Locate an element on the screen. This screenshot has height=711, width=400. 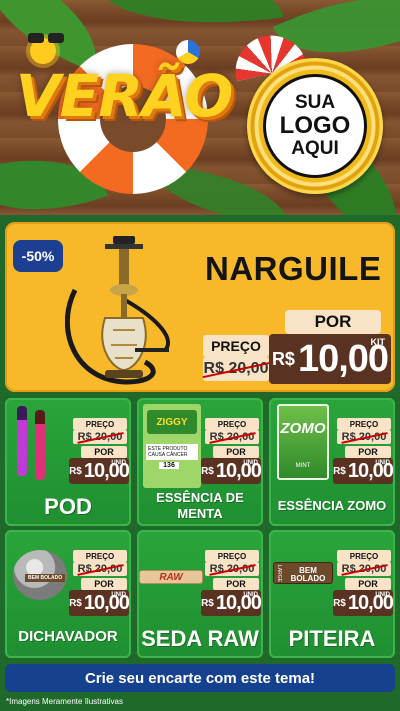
palm-leaf-decoration is located at coordinates (190, 21).